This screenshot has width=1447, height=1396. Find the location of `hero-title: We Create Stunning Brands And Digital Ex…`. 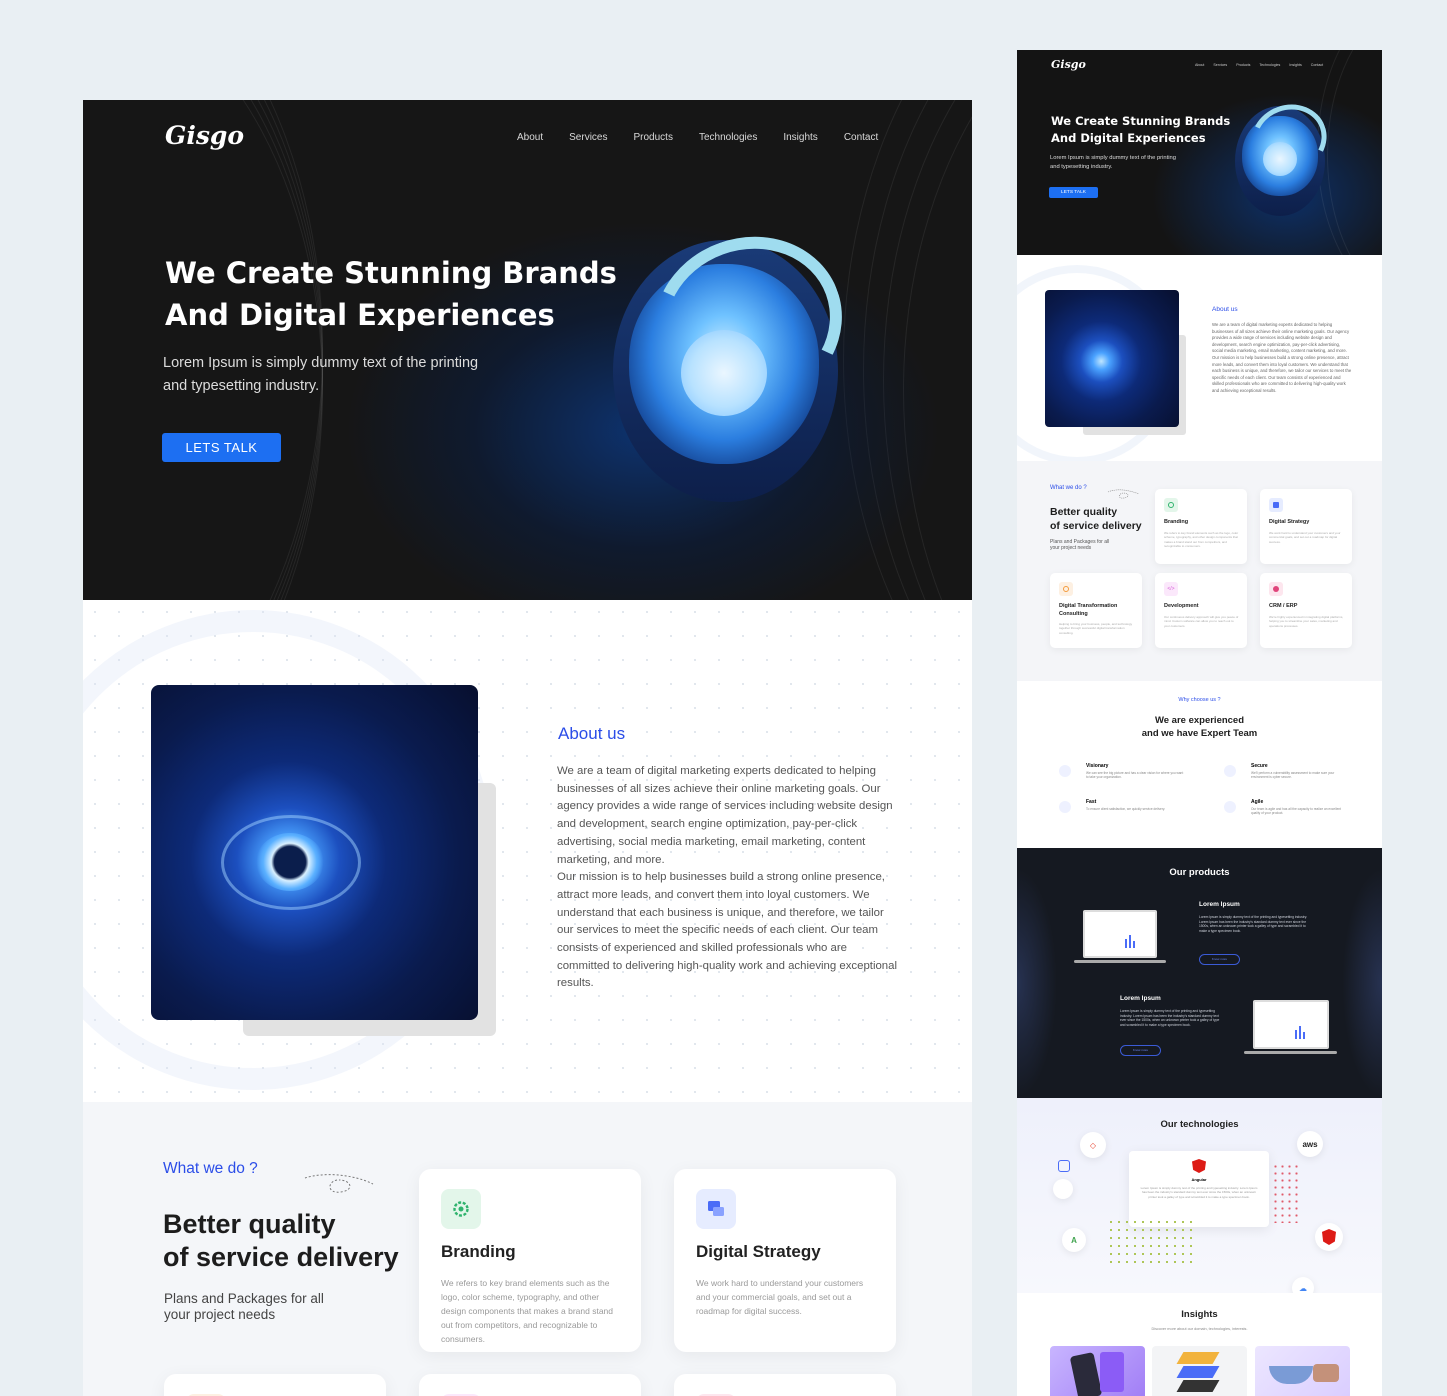

hero-title: We Create Stunning Brands And Digital Ex… is located at coordinates (391, 294).